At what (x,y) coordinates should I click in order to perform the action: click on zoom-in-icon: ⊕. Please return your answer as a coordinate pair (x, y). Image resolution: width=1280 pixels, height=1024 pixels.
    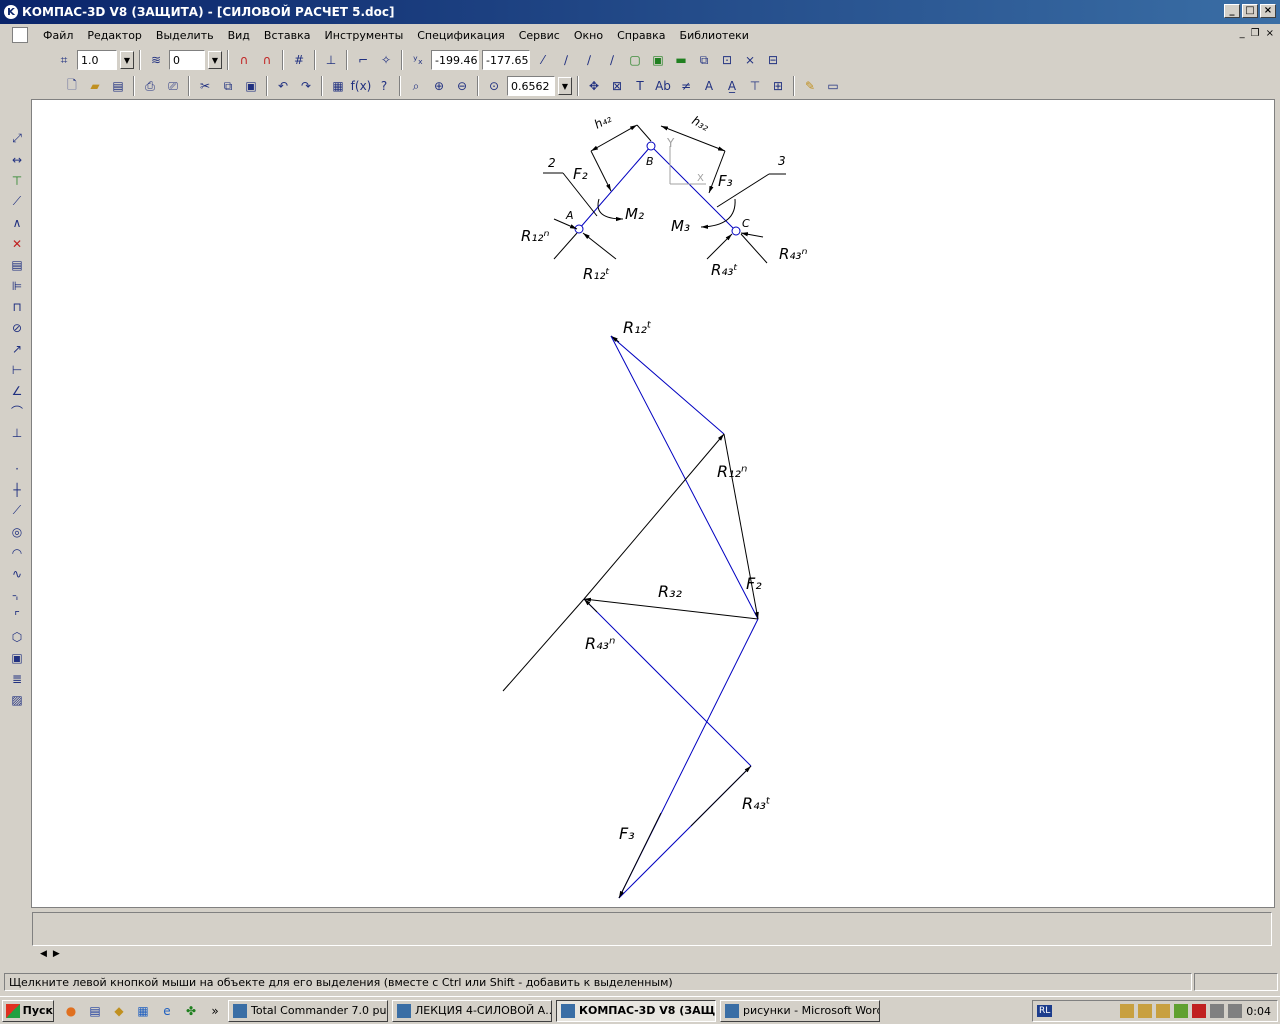
    Looking at the image, I should click on (439, 86).